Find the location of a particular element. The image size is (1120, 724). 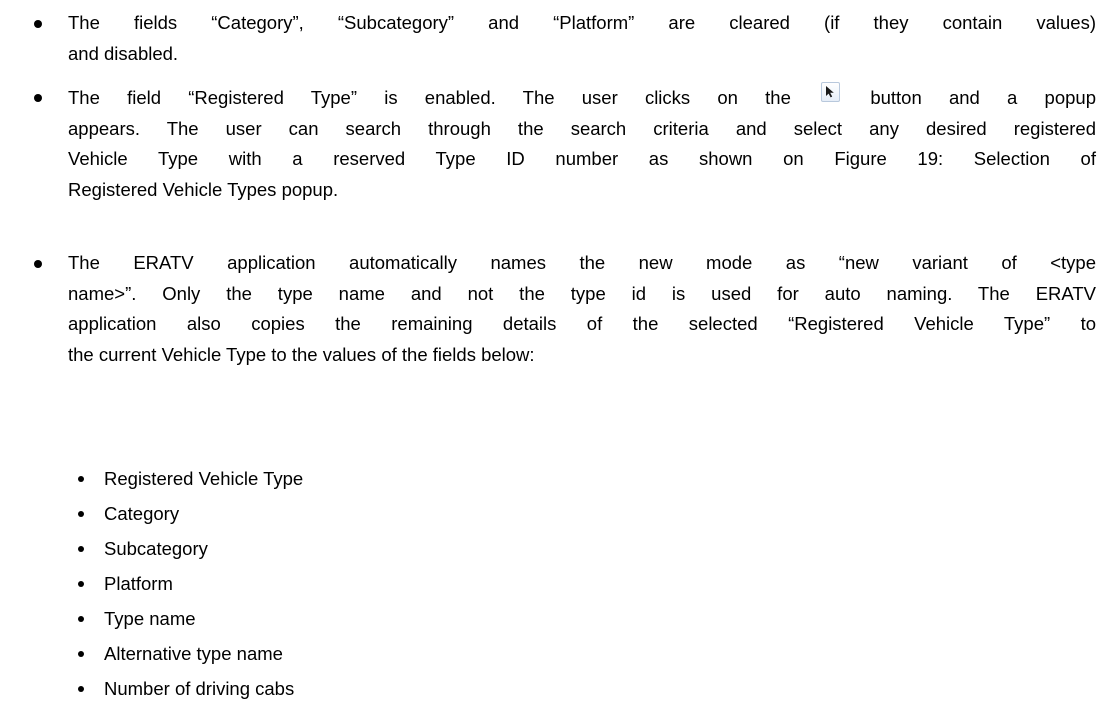

field-list-item: Type name is located at coordinates (300, 619).